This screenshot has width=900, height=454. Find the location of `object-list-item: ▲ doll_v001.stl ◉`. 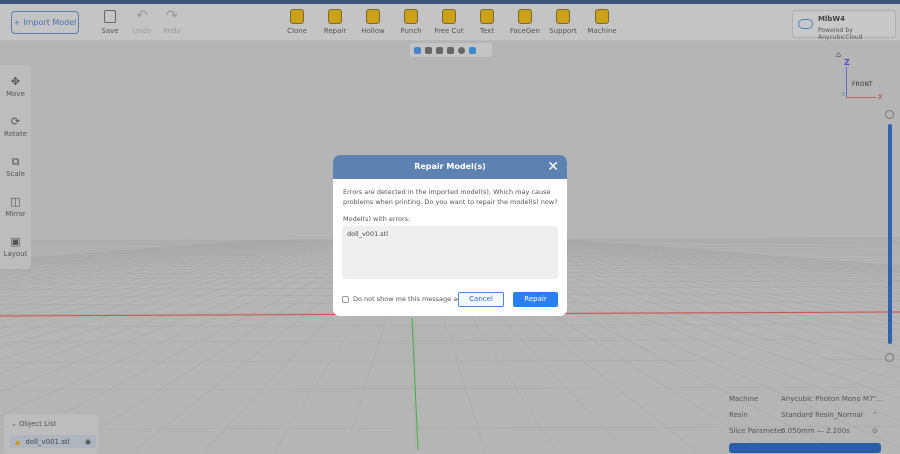

object-list-item: ▲ doll_v001.stl ◉ is located at coordinates (53, 441).